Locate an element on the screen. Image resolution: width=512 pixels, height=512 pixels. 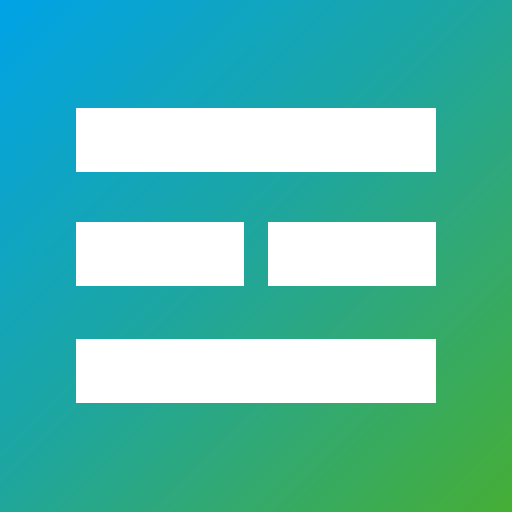
layout-bar-top is located at coordinates (256, 140).